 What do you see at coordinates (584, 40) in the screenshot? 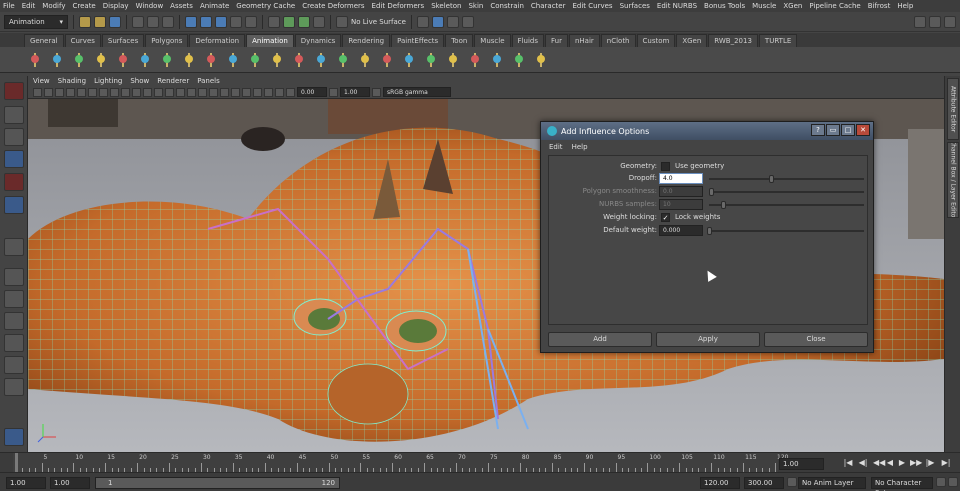
I see `shelf-tab-nhair: nHair` at bounding box center [584, 40].